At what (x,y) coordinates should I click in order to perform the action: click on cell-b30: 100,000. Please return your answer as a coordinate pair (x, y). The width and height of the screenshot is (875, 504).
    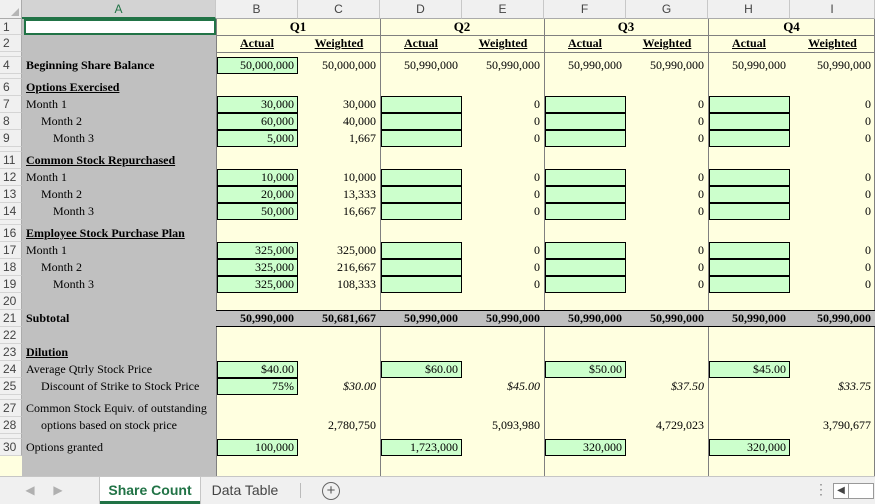
    Looking at the image, I should click on (257, 447).